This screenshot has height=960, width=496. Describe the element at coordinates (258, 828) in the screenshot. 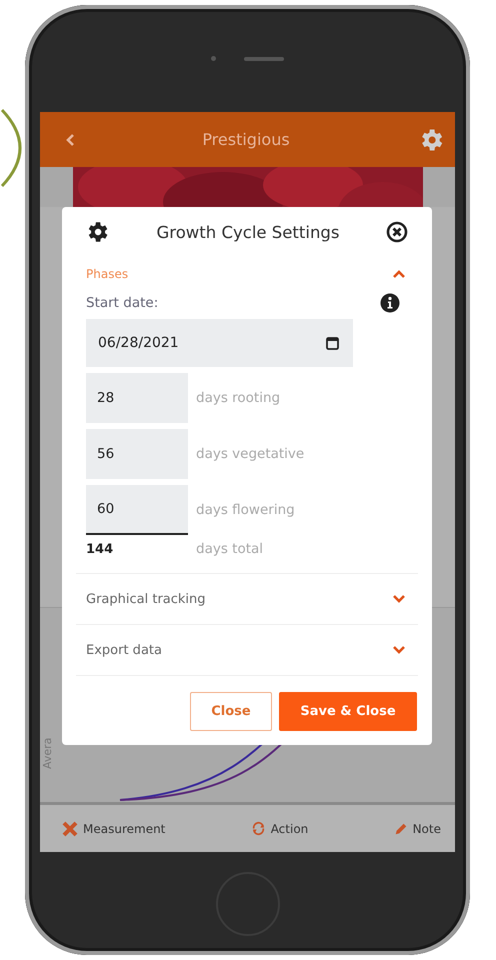

I see `refresh-icon` at that location.